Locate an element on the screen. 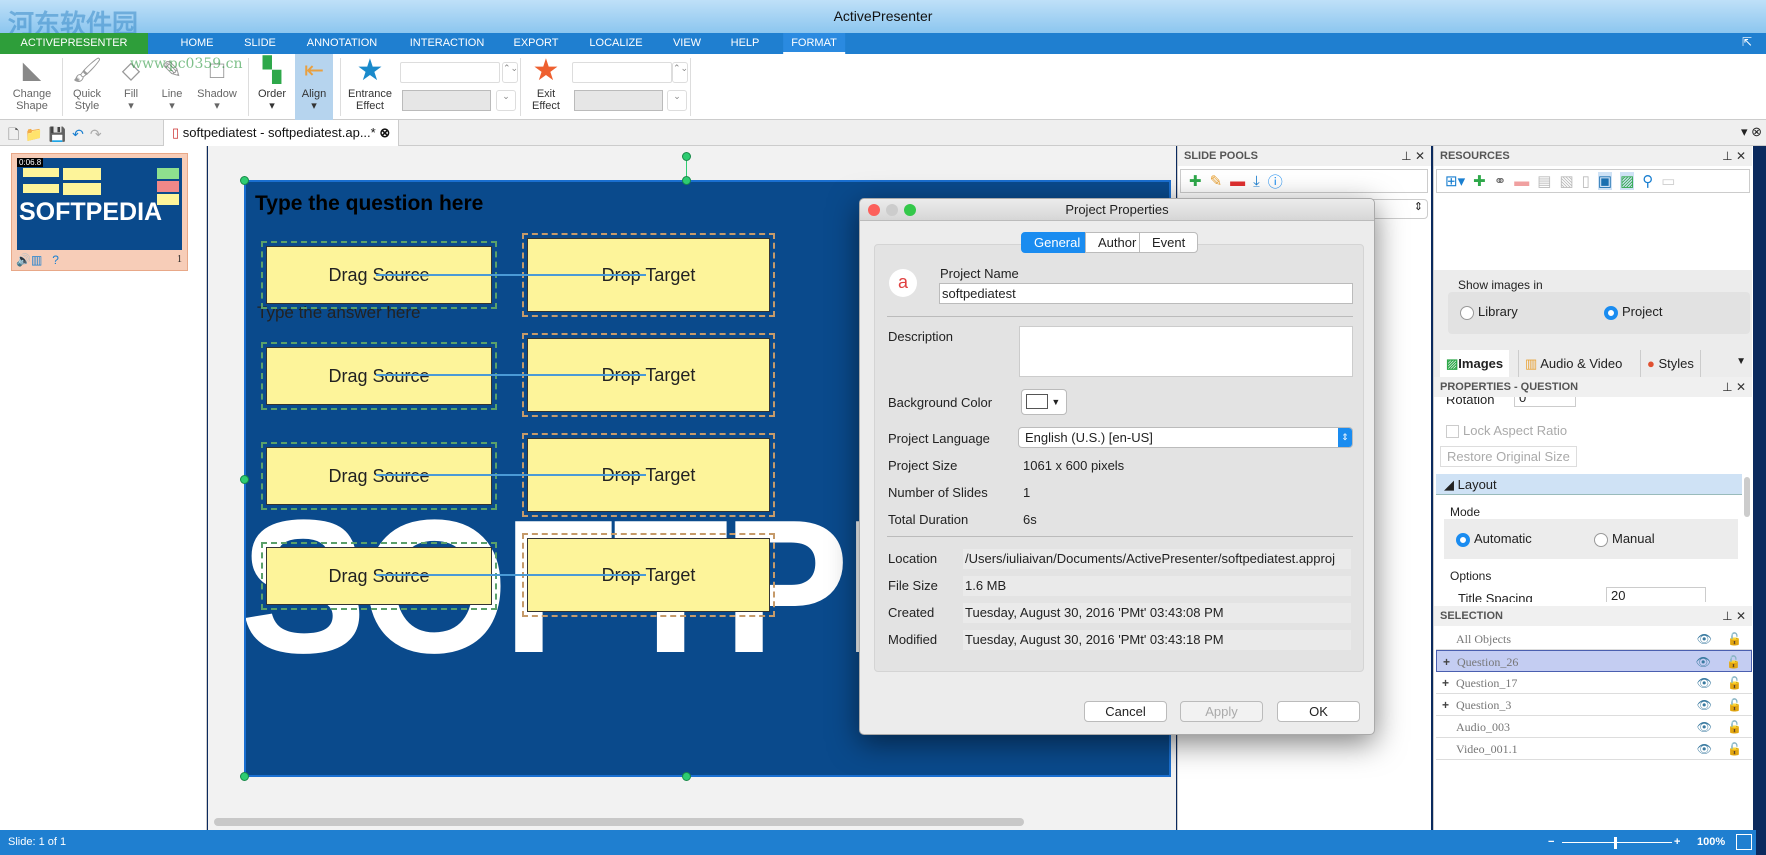  entrance-effect-select is located at coordinates (446, 100).